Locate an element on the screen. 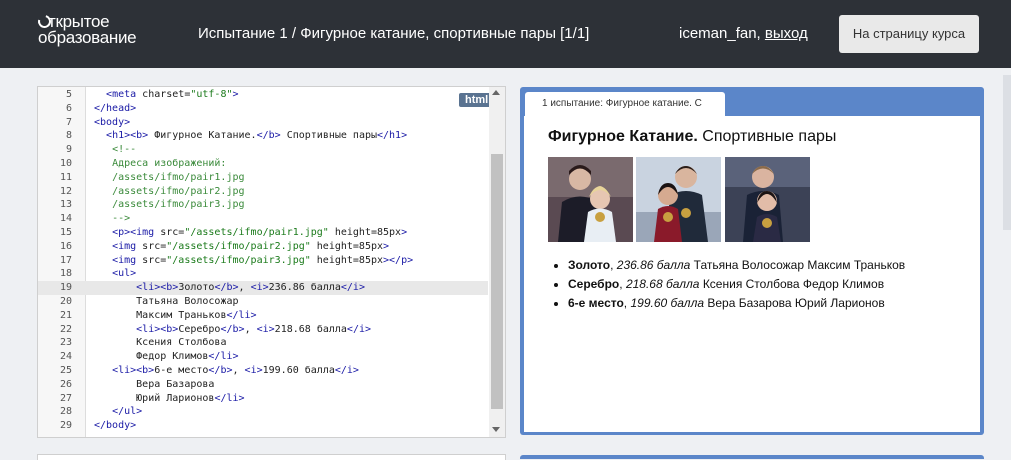 This screenshot has width=1011, height=460. code-line: 14 --> is located at coordinates (263, 219).